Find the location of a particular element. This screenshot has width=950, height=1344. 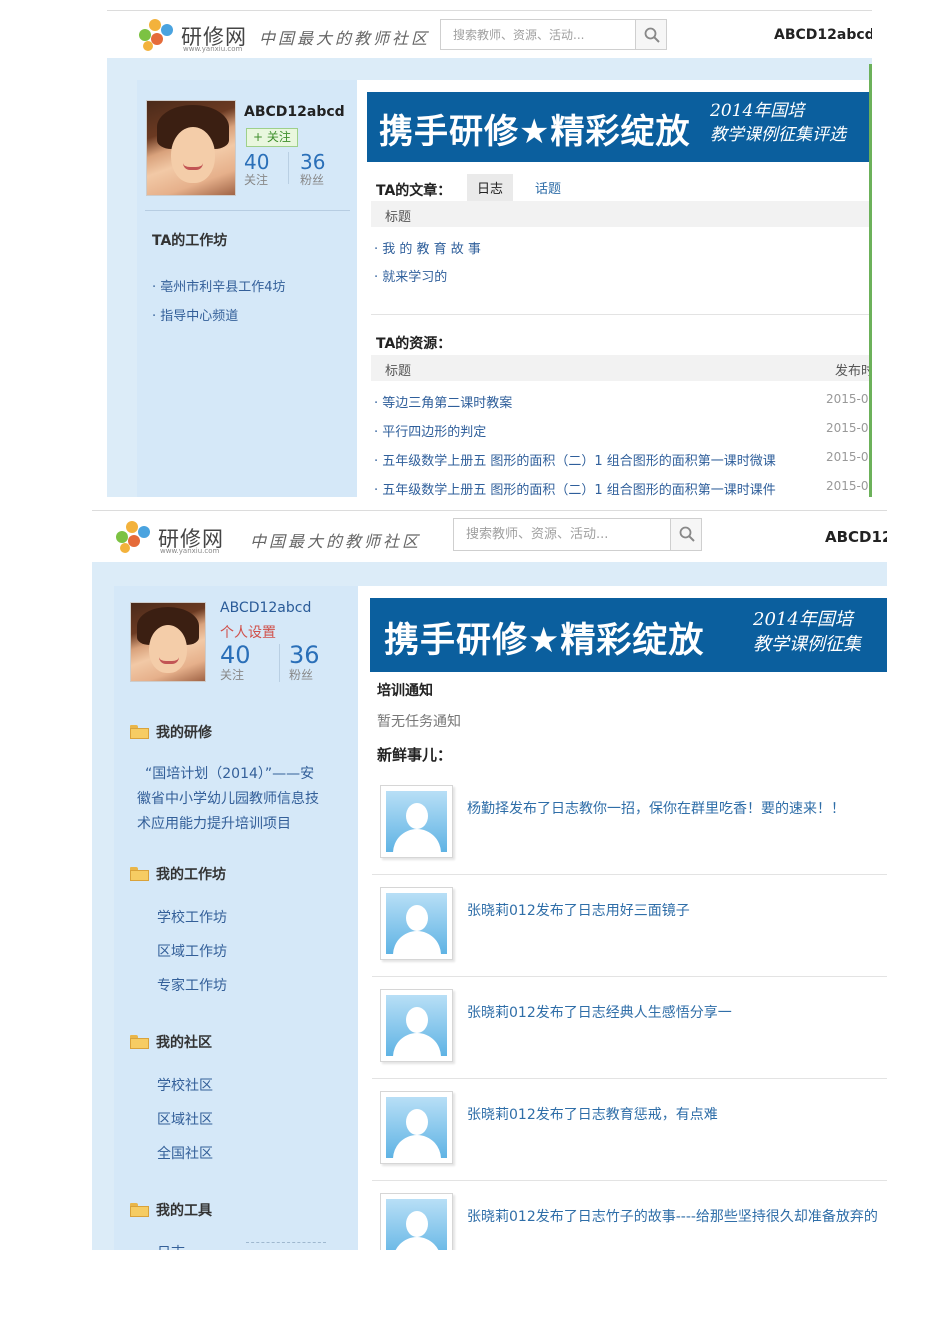

regional-workshop-link: 区域工作坊 is located at coordinates (192, 951).